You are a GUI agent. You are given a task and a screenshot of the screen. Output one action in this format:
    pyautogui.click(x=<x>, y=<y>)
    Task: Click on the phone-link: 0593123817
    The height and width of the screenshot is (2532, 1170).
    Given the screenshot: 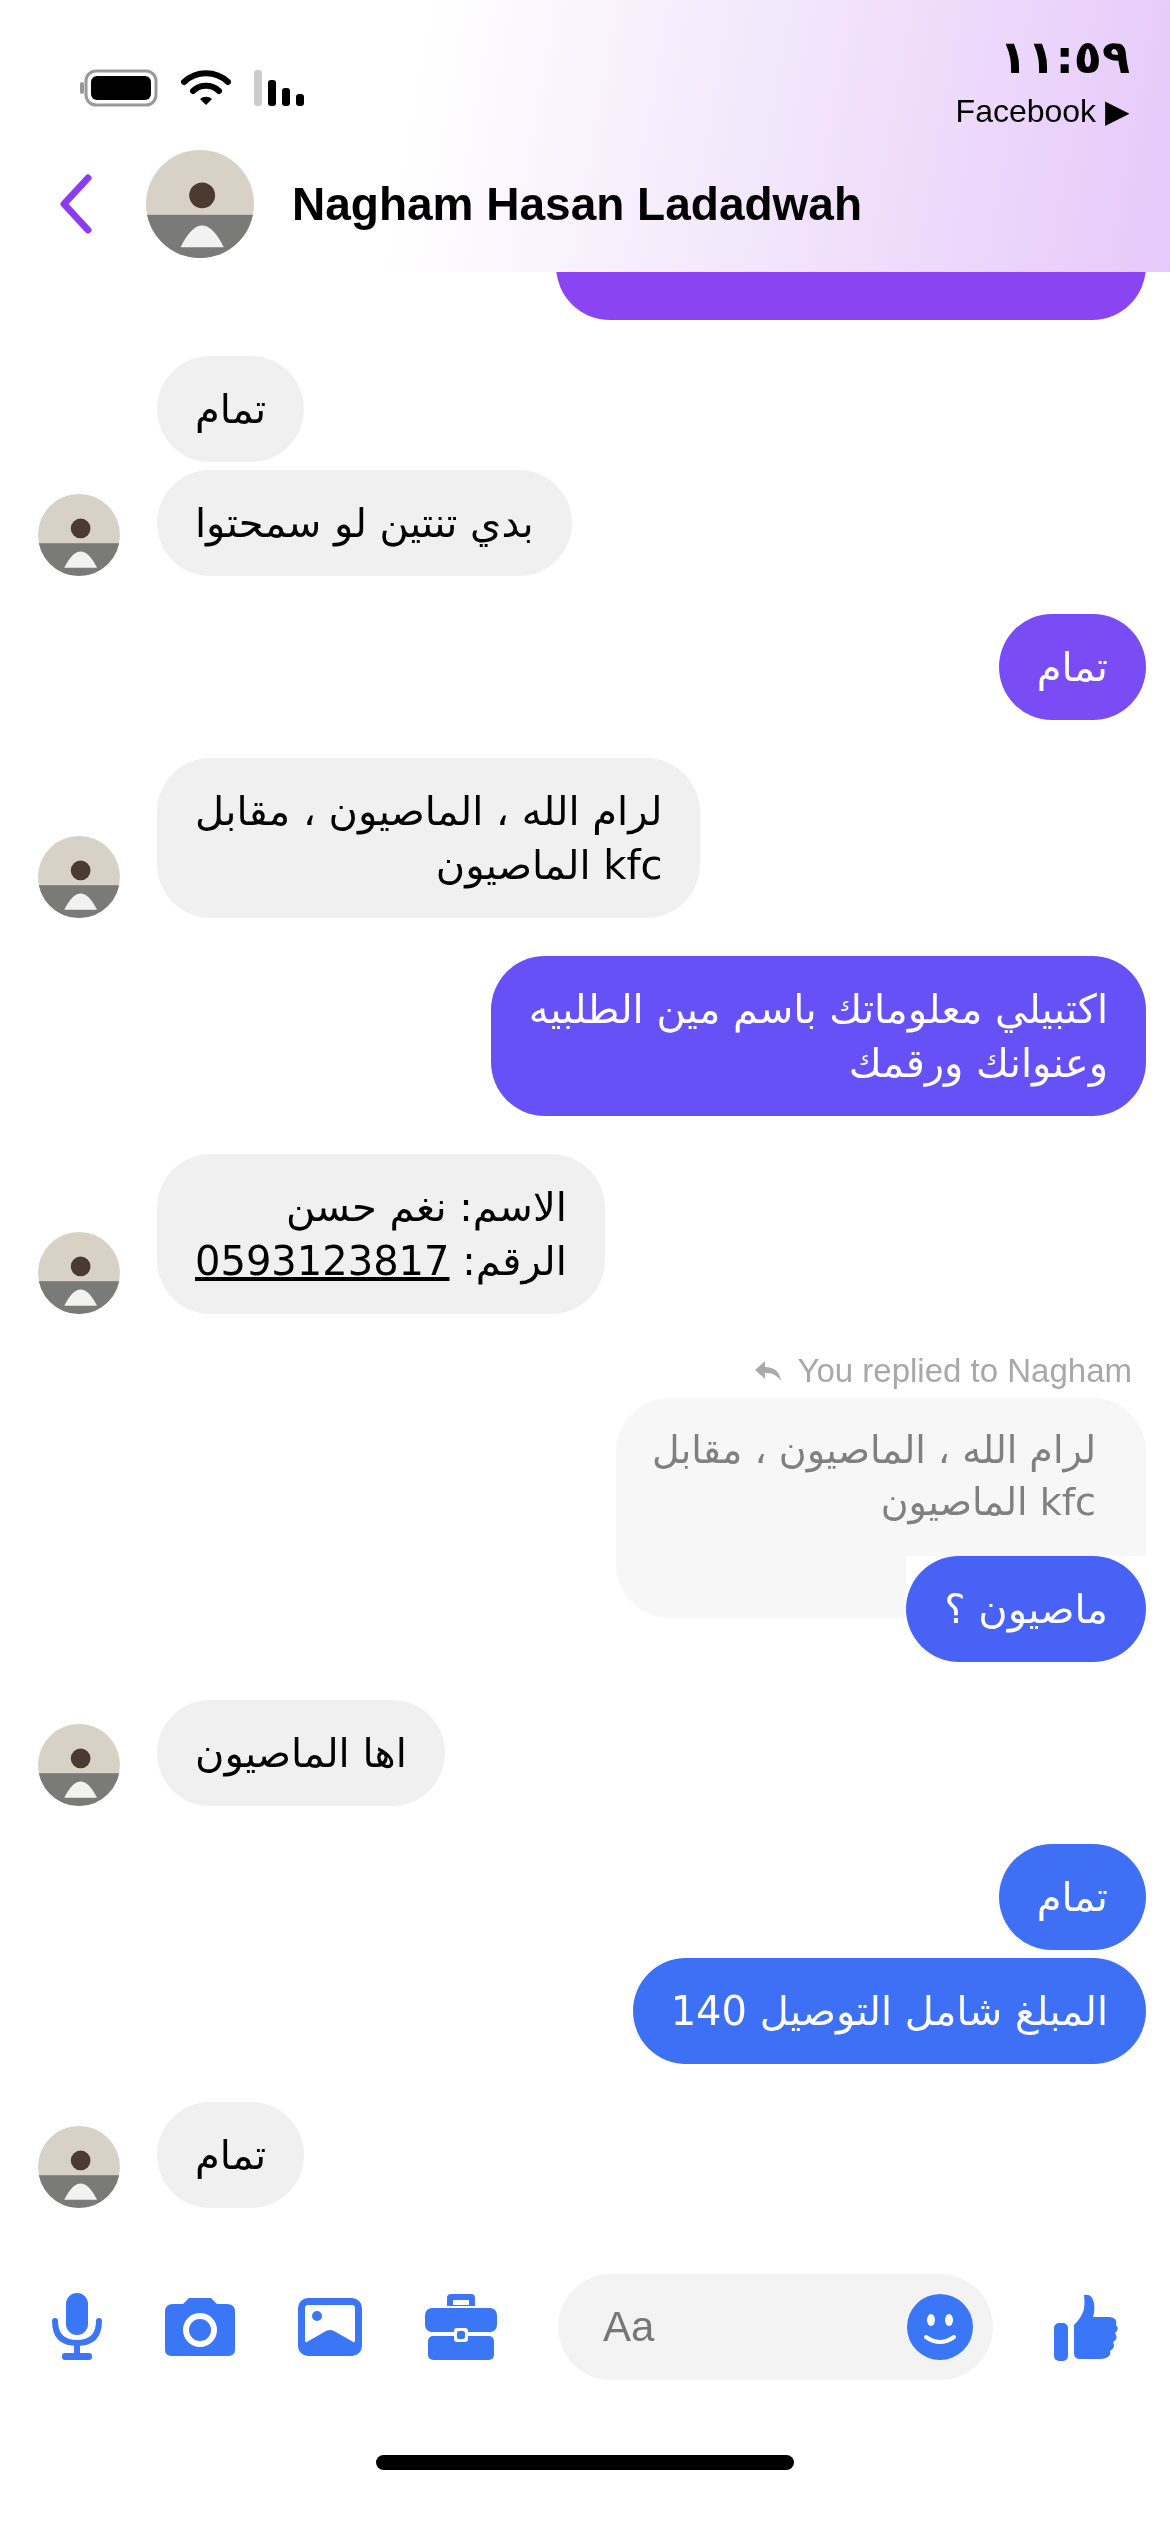 What is the action you would take?
    pyautogui.click(x=322, y=1261)
    